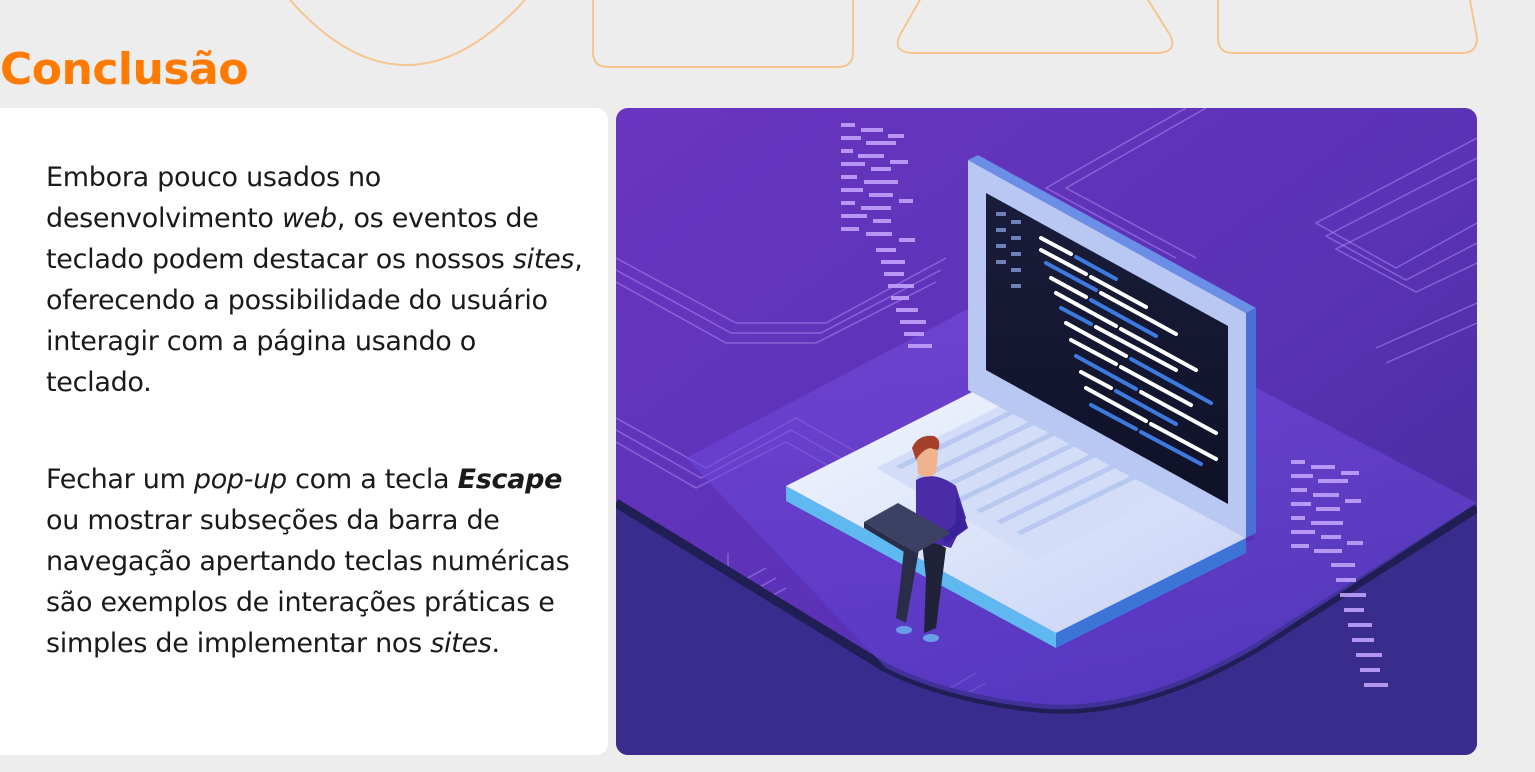 The image size is (1535, 772). Describe the element at coordinates (124, 69) in the screenshot. I see `page-title: Conclusão` at that location.